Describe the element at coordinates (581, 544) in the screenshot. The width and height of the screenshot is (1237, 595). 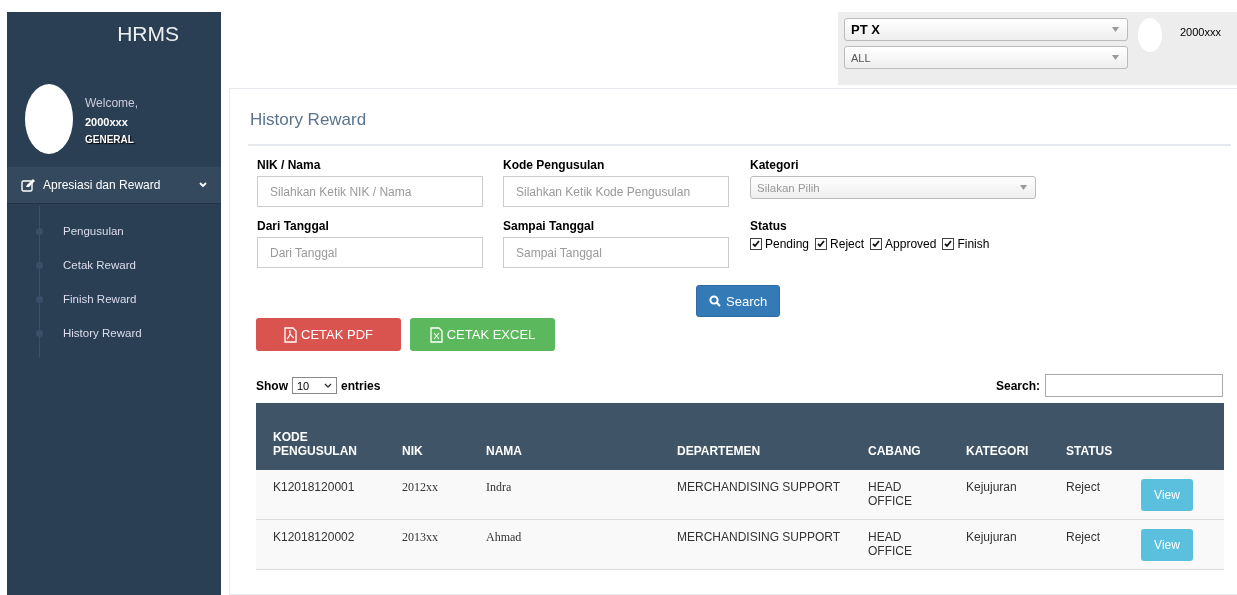
I see `table-cell: Ahmad` at that location.